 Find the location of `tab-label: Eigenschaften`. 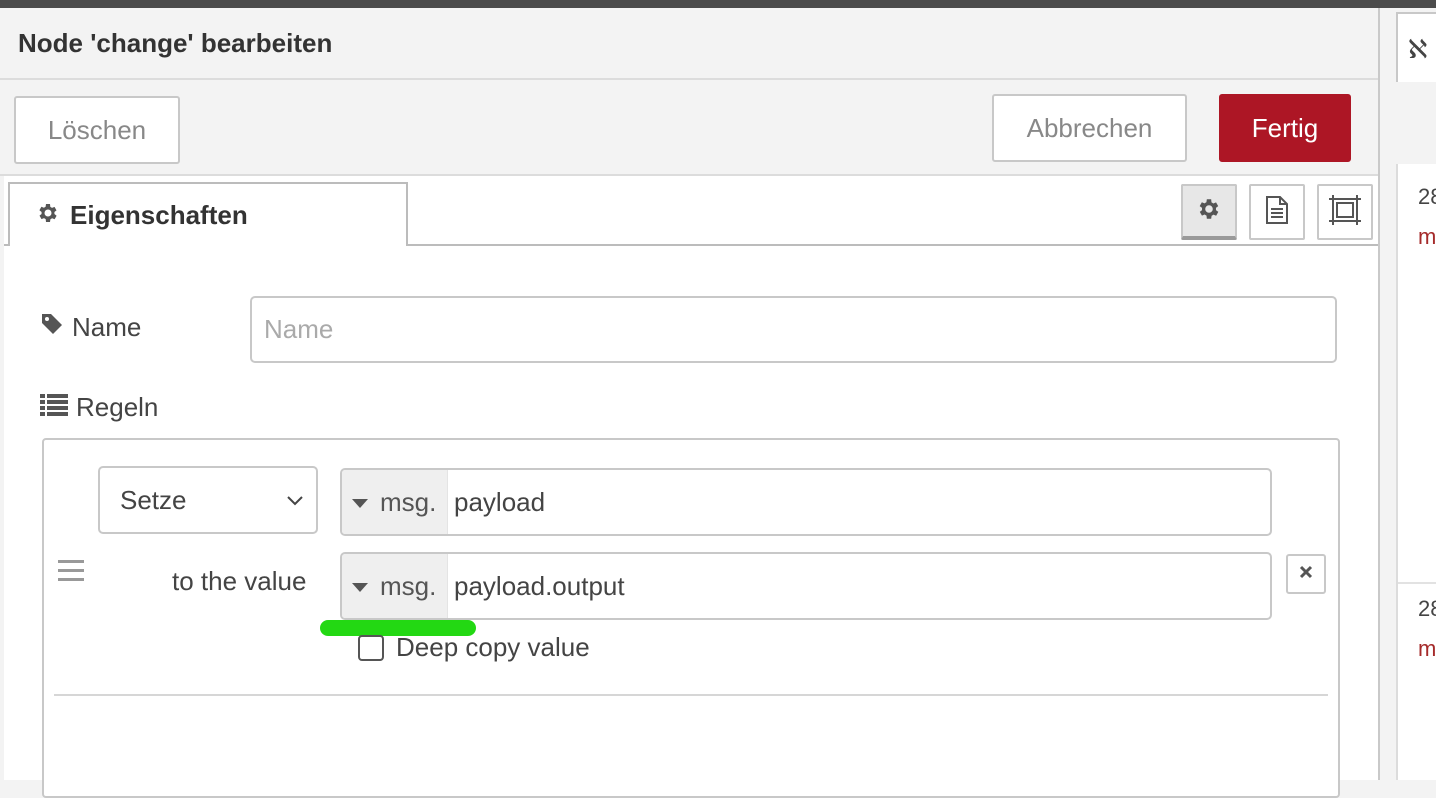

tab-label: Eigenschaften is located at coordinates (159, 214).